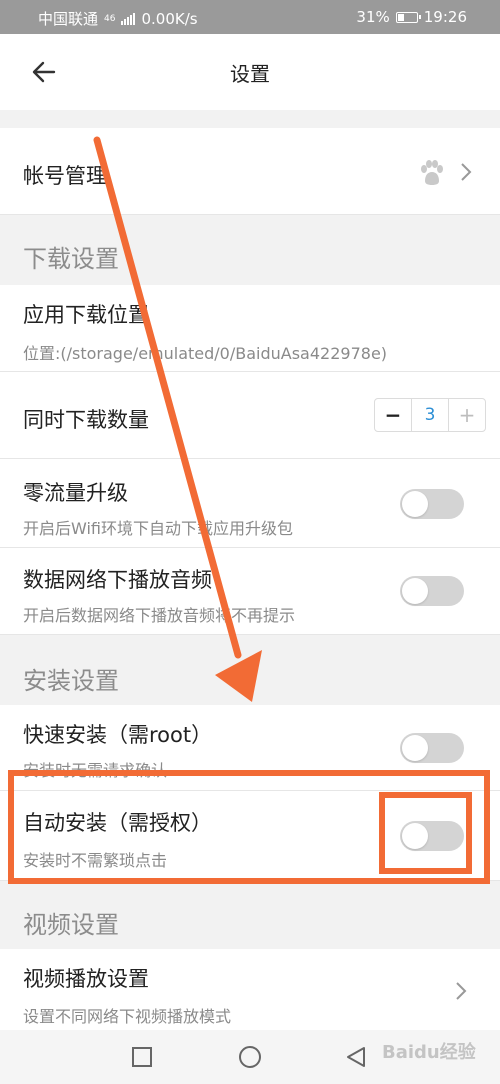  Describe the element at coordinates (117, 823) in the screenshot. I see `auto-install-label: 自动安装（需授权）` at that location.